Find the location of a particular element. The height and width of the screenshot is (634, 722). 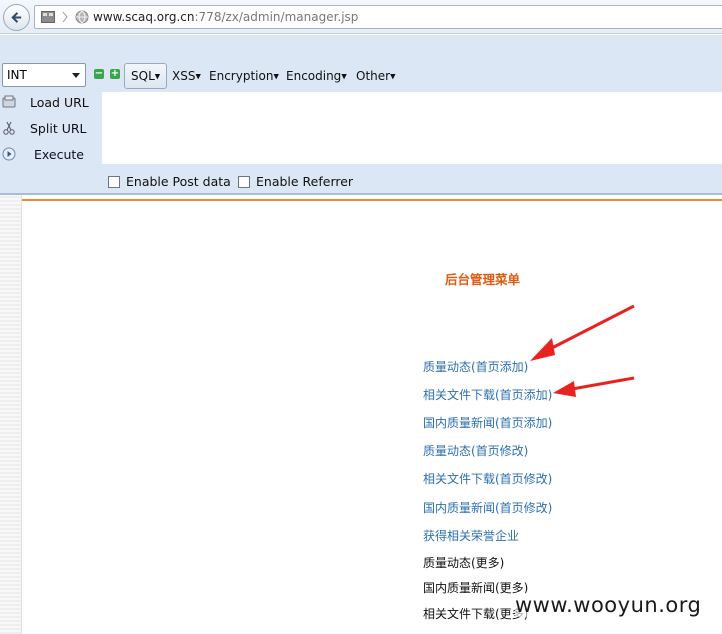

chevron-right-icon is located at coordinates (65, 17).